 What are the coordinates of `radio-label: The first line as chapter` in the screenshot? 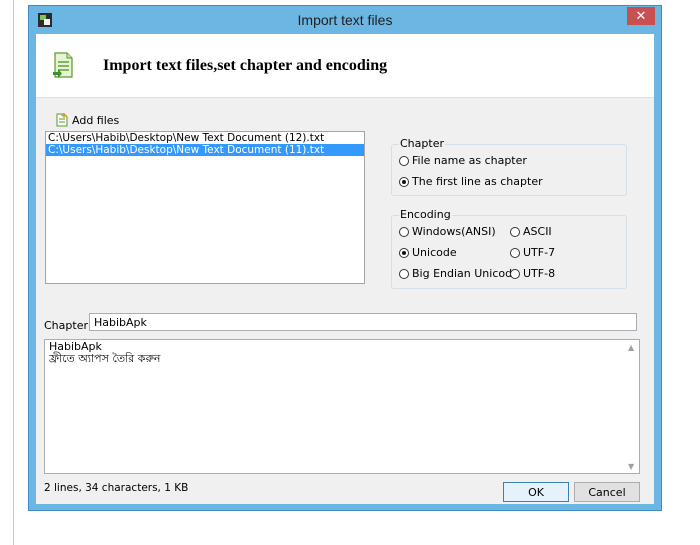 It's located at (477, 181).